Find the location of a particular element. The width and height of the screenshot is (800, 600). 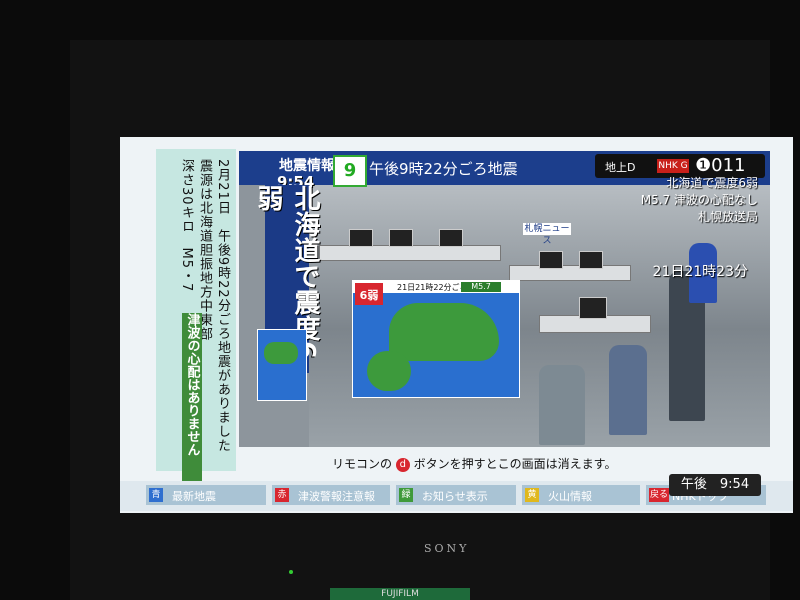

broadcast-timestamp: 21日21時23分 is located at coordinates (700, 272).